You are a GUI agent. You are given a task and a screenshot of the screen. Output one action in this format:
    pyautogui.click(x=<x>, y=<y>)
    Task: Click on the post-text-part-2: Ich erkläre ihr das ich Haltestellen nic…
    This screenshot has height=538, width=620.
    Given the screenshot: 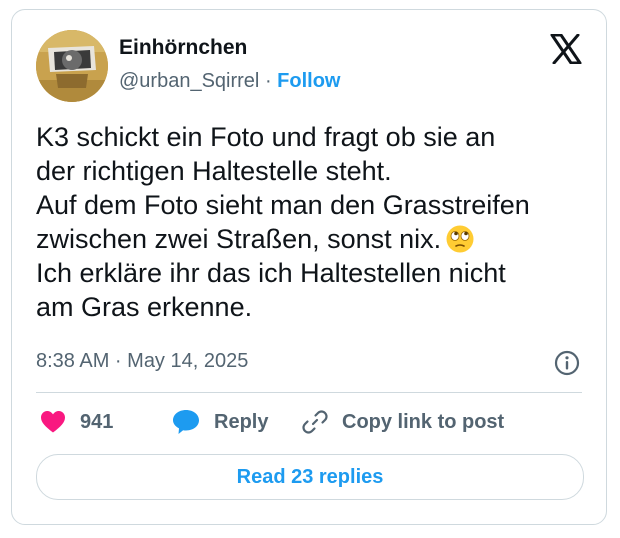 What is the action you would take?
    pyautogui.click(x=271, y=290)
    